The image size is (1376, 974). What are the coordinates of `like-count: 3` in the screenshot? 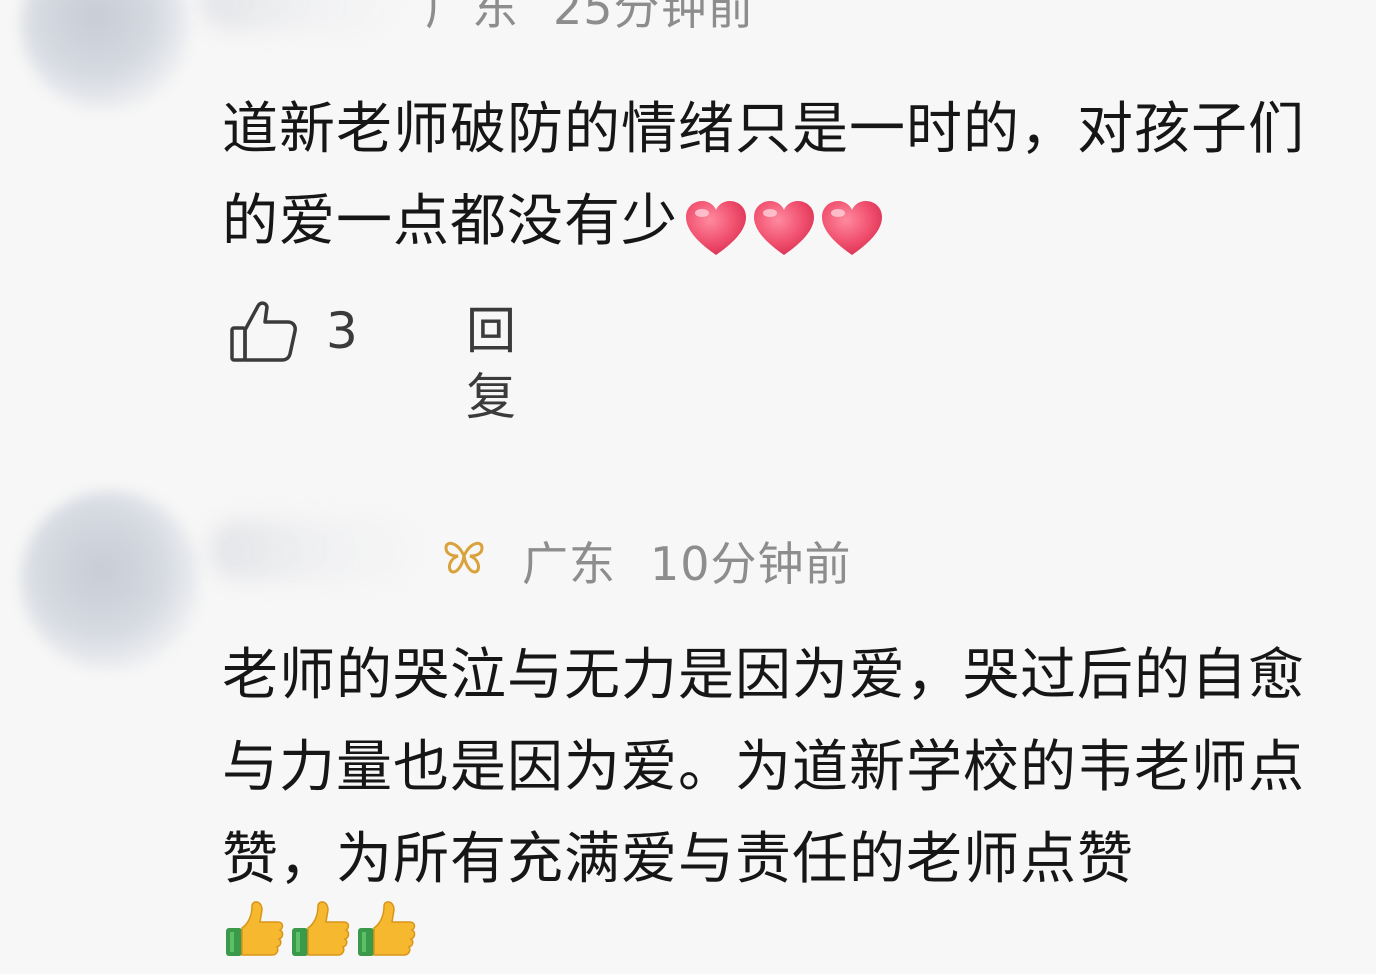 It's located at (342, 331).